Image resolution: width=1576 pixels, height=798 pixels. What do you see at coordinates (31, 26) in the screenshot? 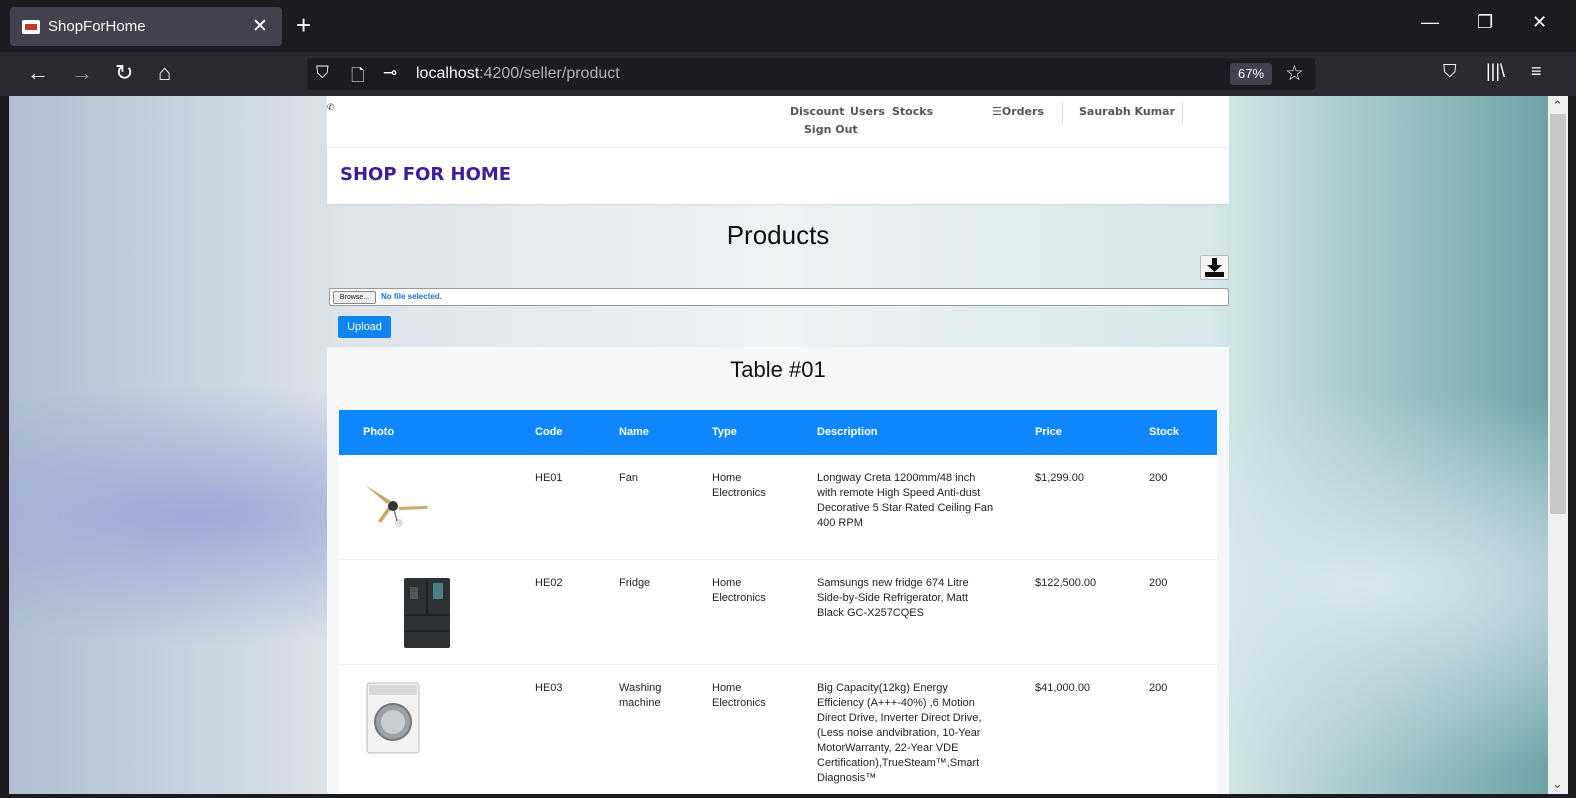
I see `favicon-icon` at bounding box center [31, 26].